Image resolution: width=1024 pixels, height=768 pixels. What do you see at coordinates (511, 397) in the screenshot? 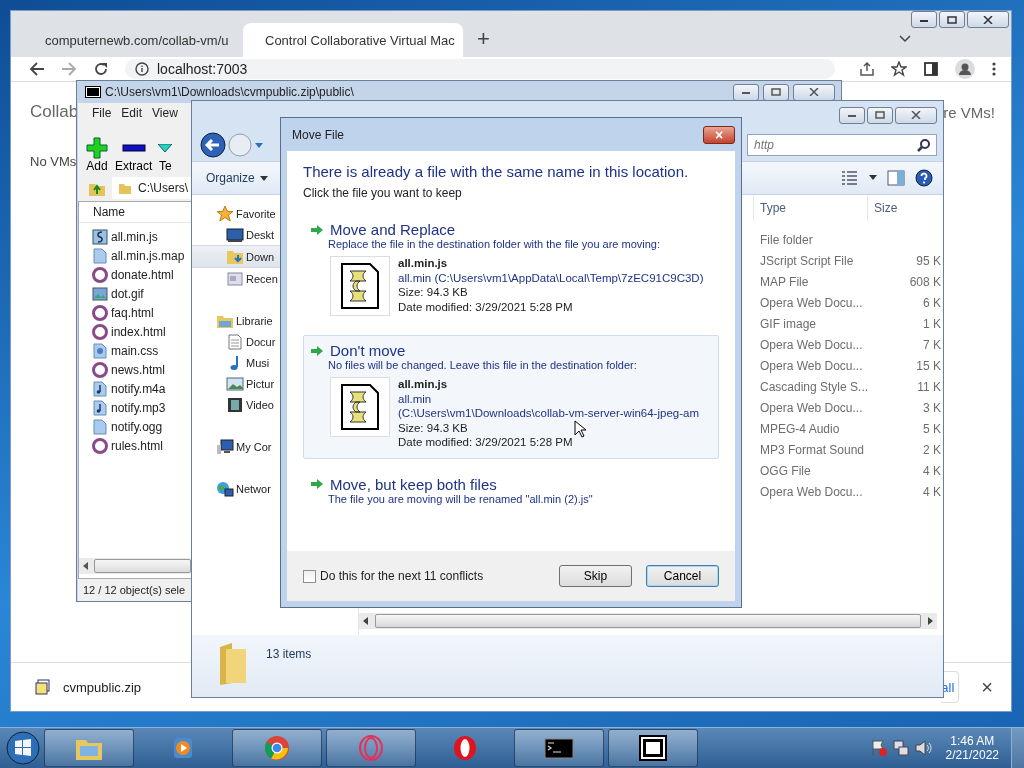
I see `choice-option: Don't move No files will be changed. Leave this file in the destination folder: all.min.js all.min (C:\Users\vm1\Downloads\collab-vm-server-win64-jpeg-am Size: 94.3 KB Date modified: 3/29/2021 5:28 PM` at bounding box center [511, 397].